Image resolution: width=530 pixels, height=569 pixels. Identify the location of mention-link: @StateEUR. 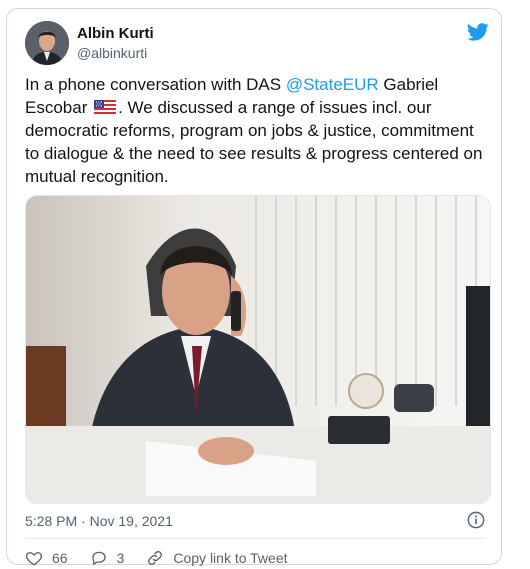
(332, 84).